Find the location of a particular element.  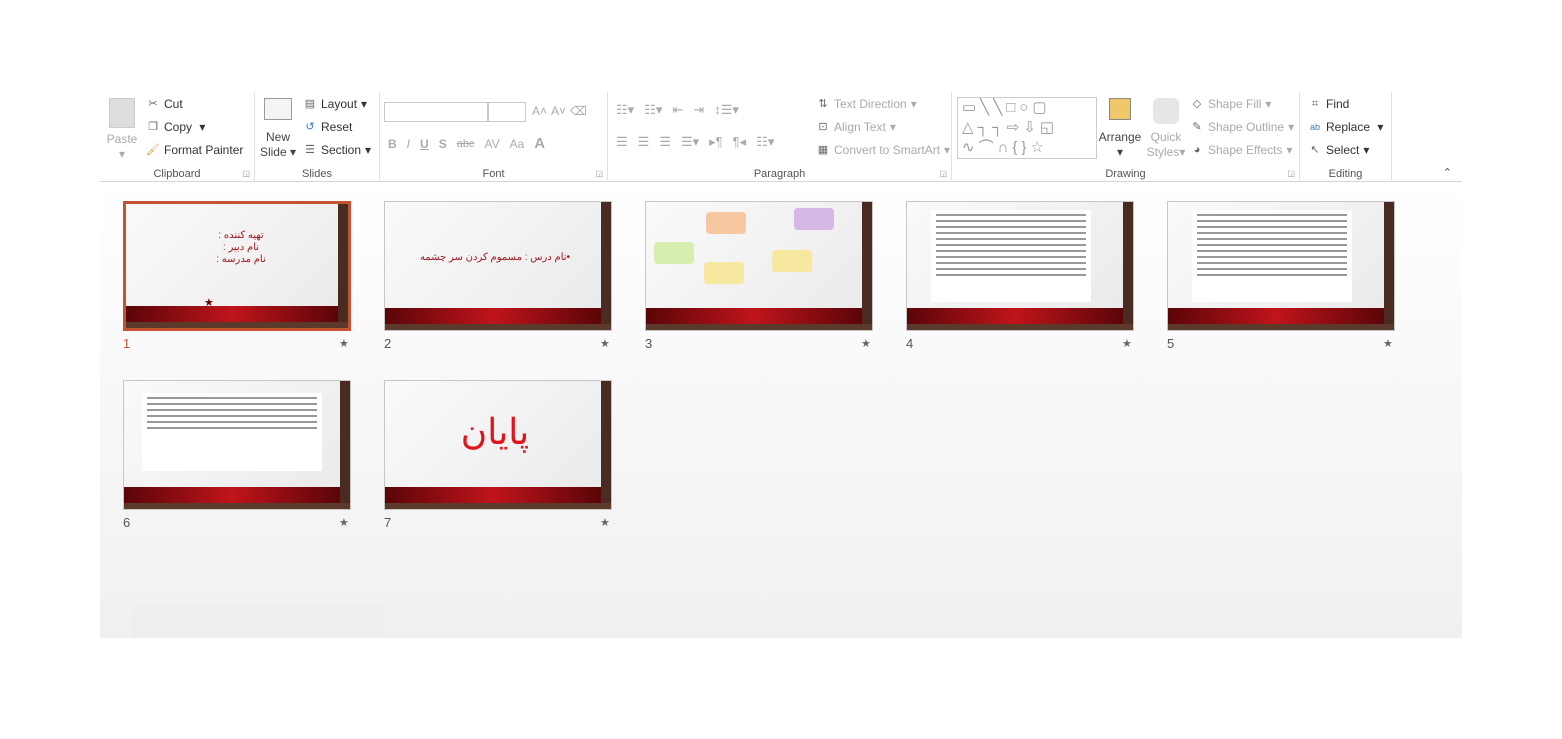

clipboard-label: Clipboard is located at coordinates (177, 174).